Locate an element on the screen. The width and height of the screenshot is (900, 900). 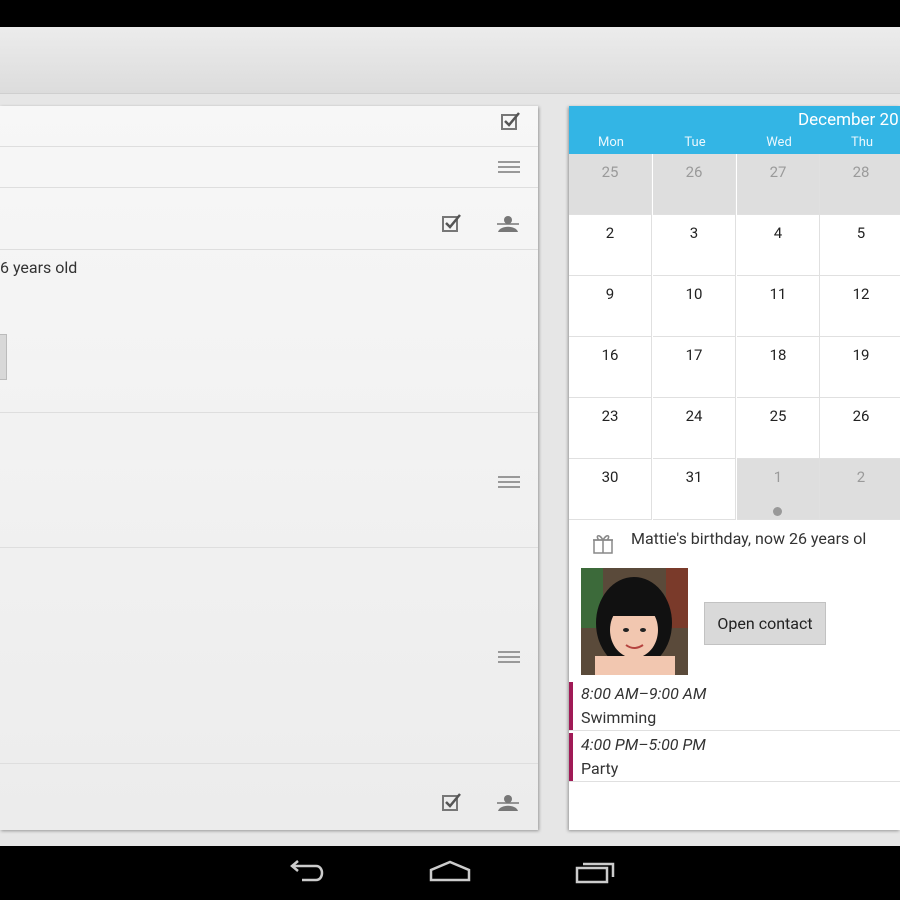
calendar-day: 27 is located at coordinates (778, 184).